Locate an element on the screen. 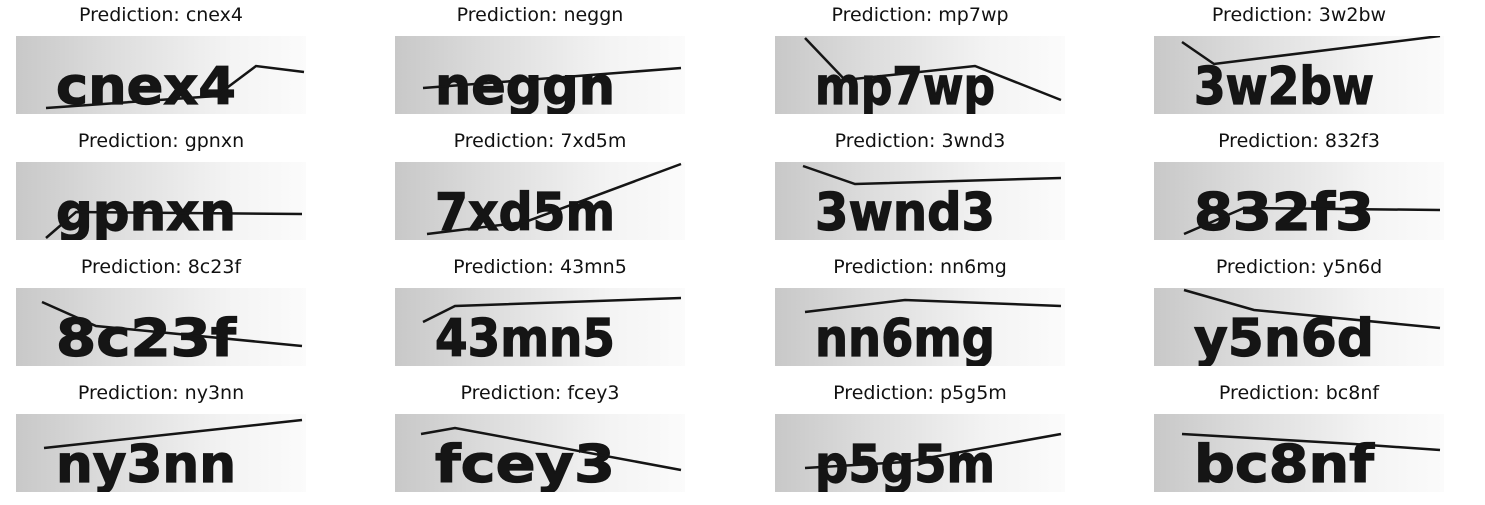 The image size is (1485, 505). prediction-title: Prediction: cnex4 is located at coordinates (160, 15).